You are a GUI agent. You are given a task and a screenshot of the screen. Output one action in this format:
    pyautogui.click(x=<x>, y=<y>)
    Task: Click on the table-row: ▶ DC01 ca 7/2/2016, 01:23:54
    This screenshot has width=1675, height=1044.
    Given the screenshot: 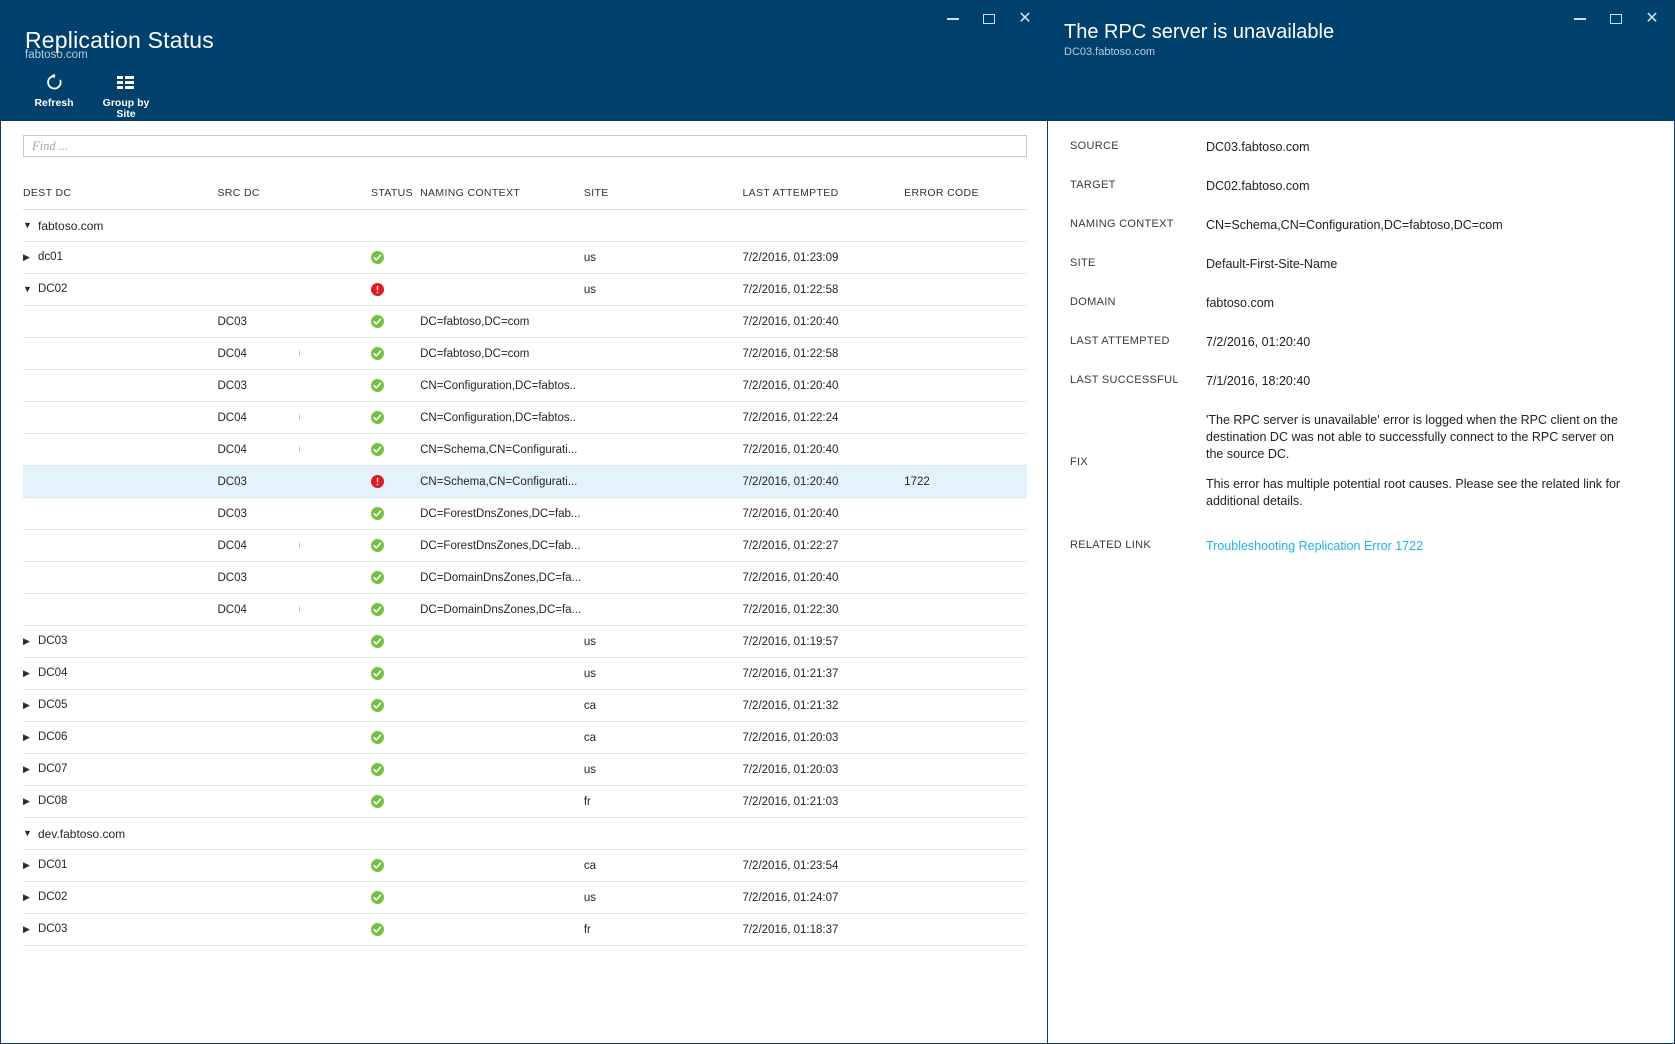 What is the action you would take?
    pyautogui.click(x=525, y=865)
    